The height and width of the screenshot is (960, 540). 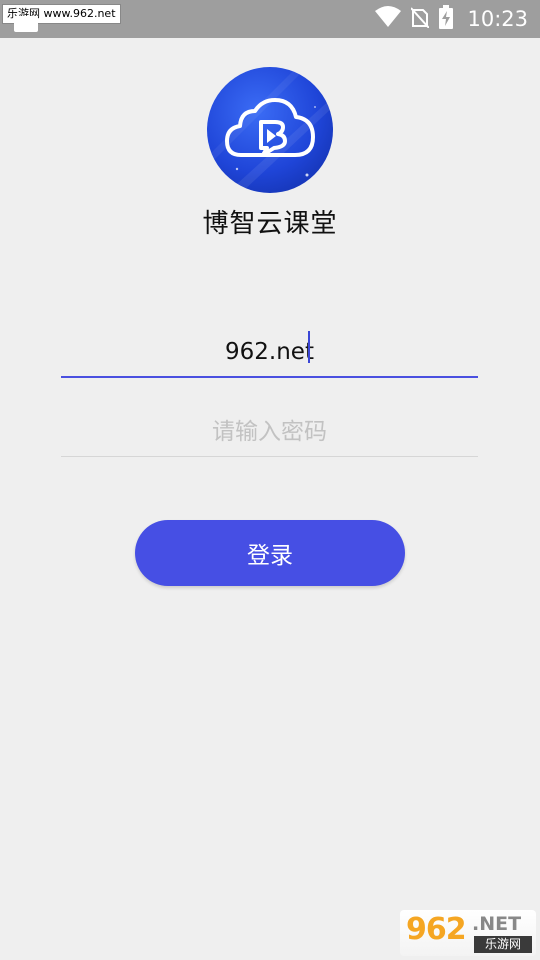 What do you see at coordinates (270, 19) in the screenshot?
I see `status-bar: 乐游网 www.962.net 10:23` at bounding box center [270, 19].